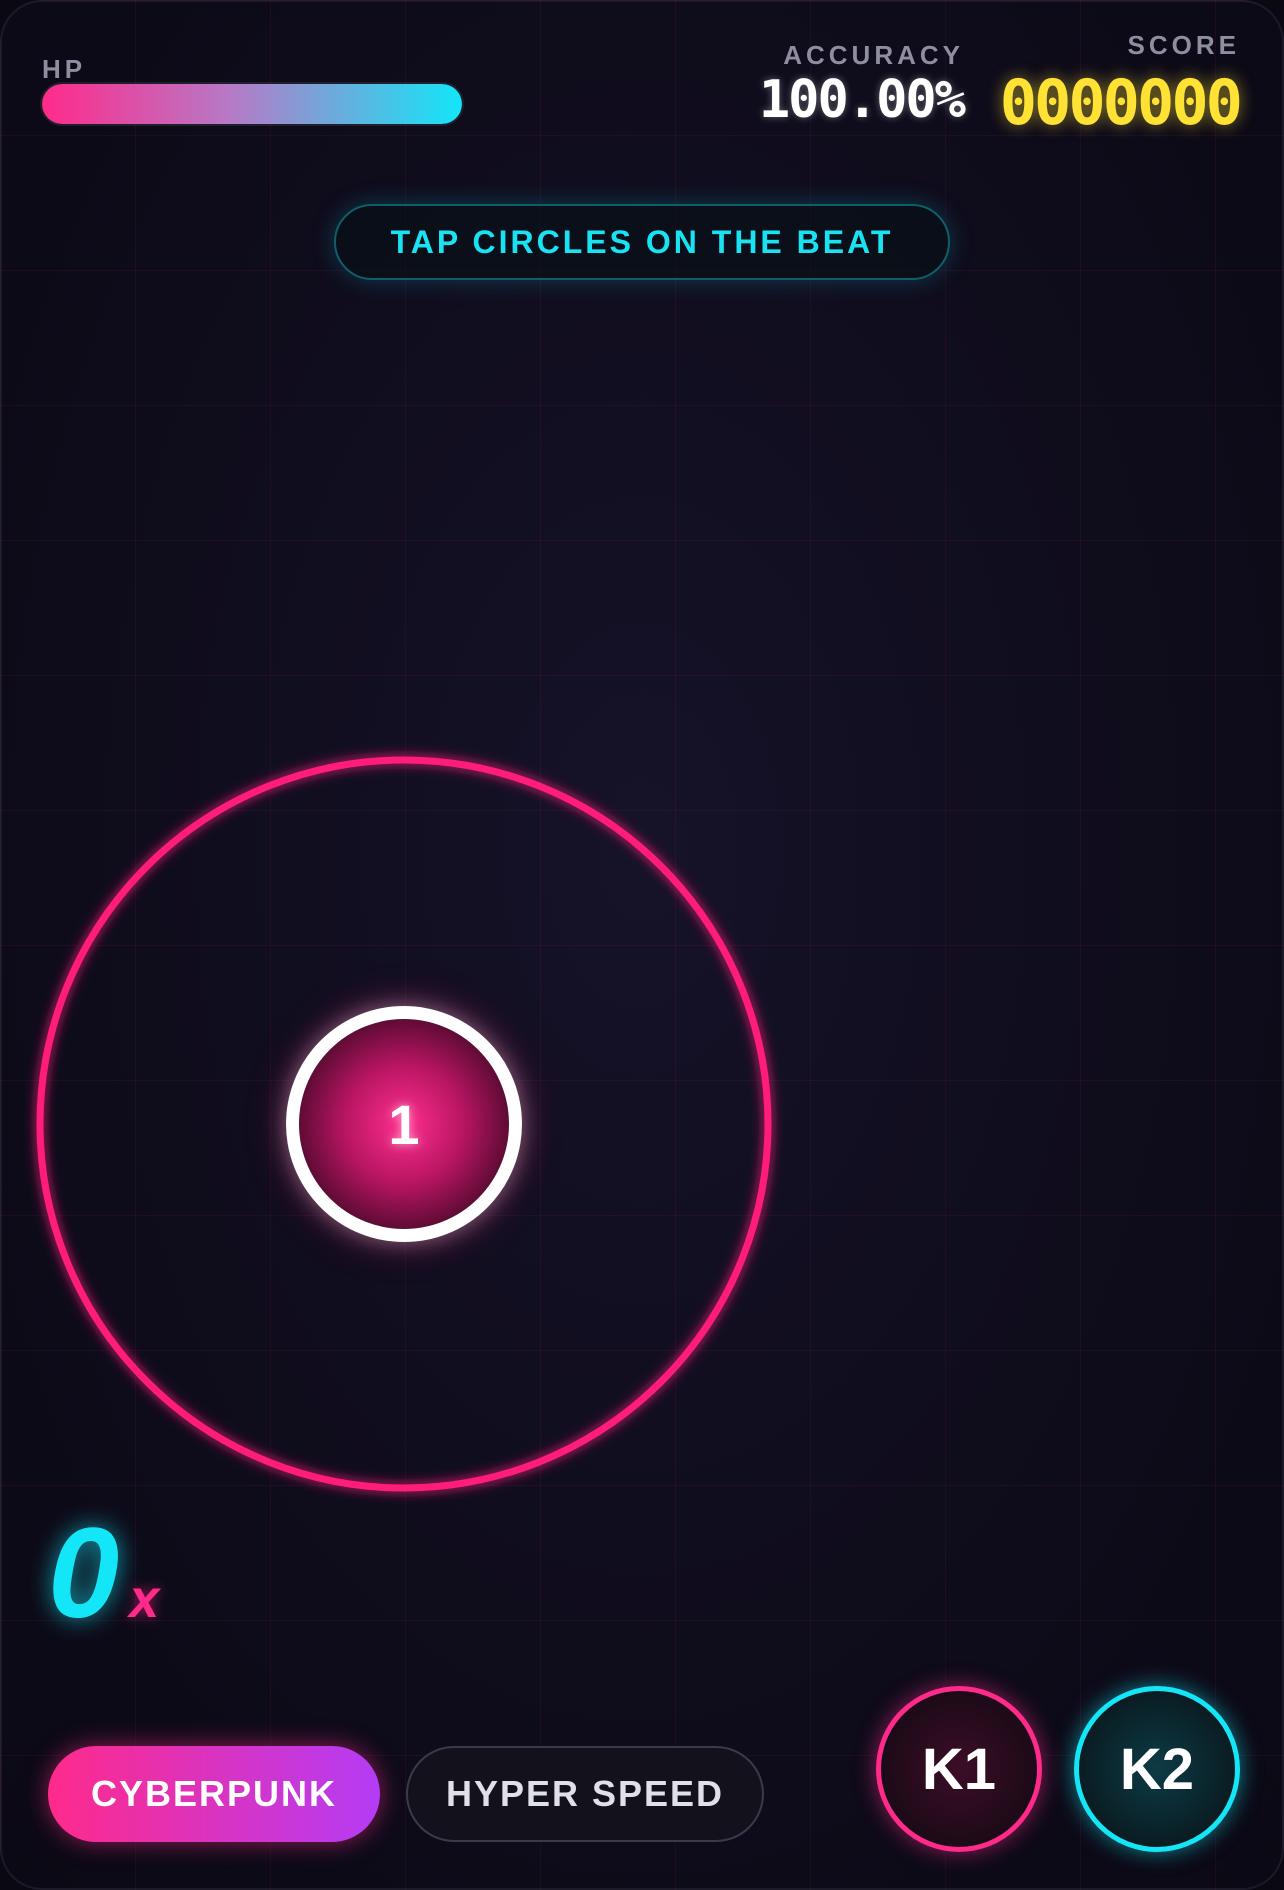  I want to click on hit-circle-number: 1, so click(404, 1124).